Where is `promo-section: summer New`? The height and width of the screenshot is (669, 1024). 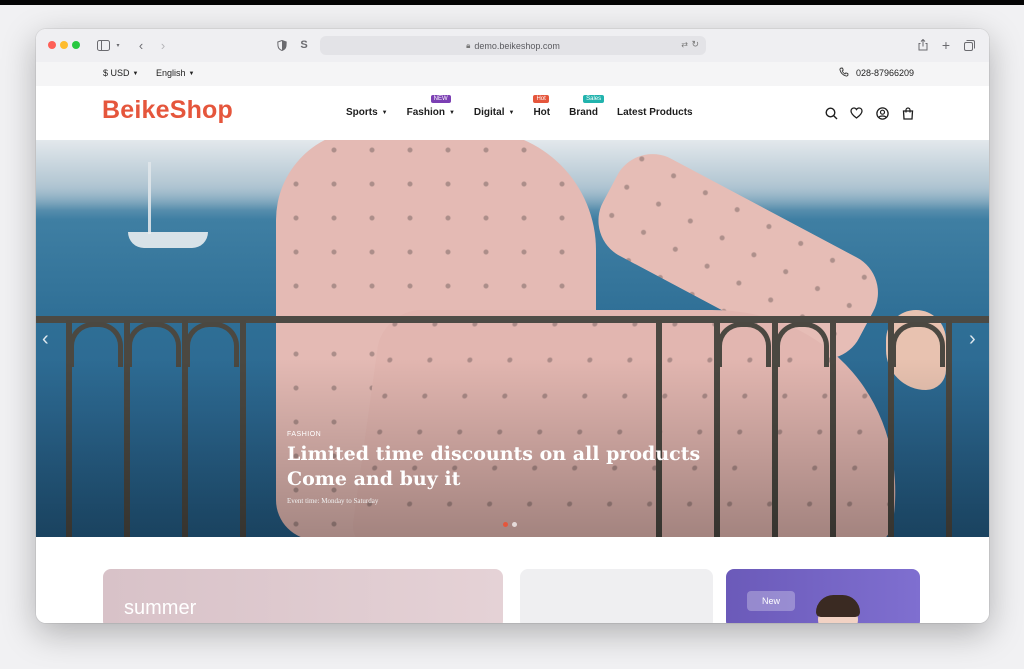
promo-section: summer New is located at coordinates (512, 580).